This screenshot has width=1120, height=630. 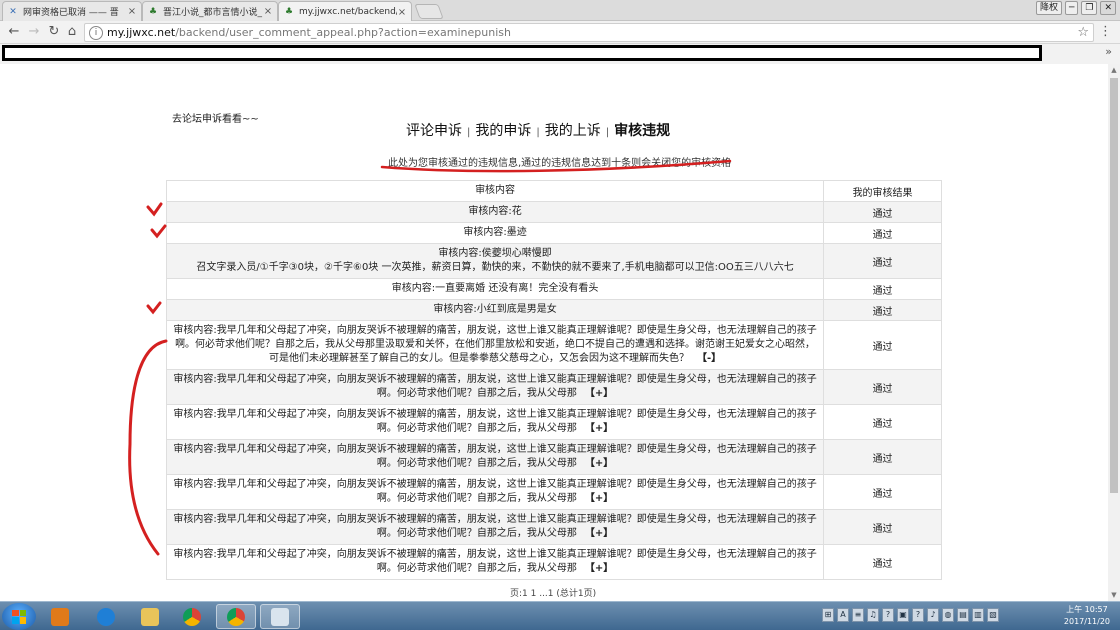 I want to click on internet-explorer-icon, so click(x=106, y=616).